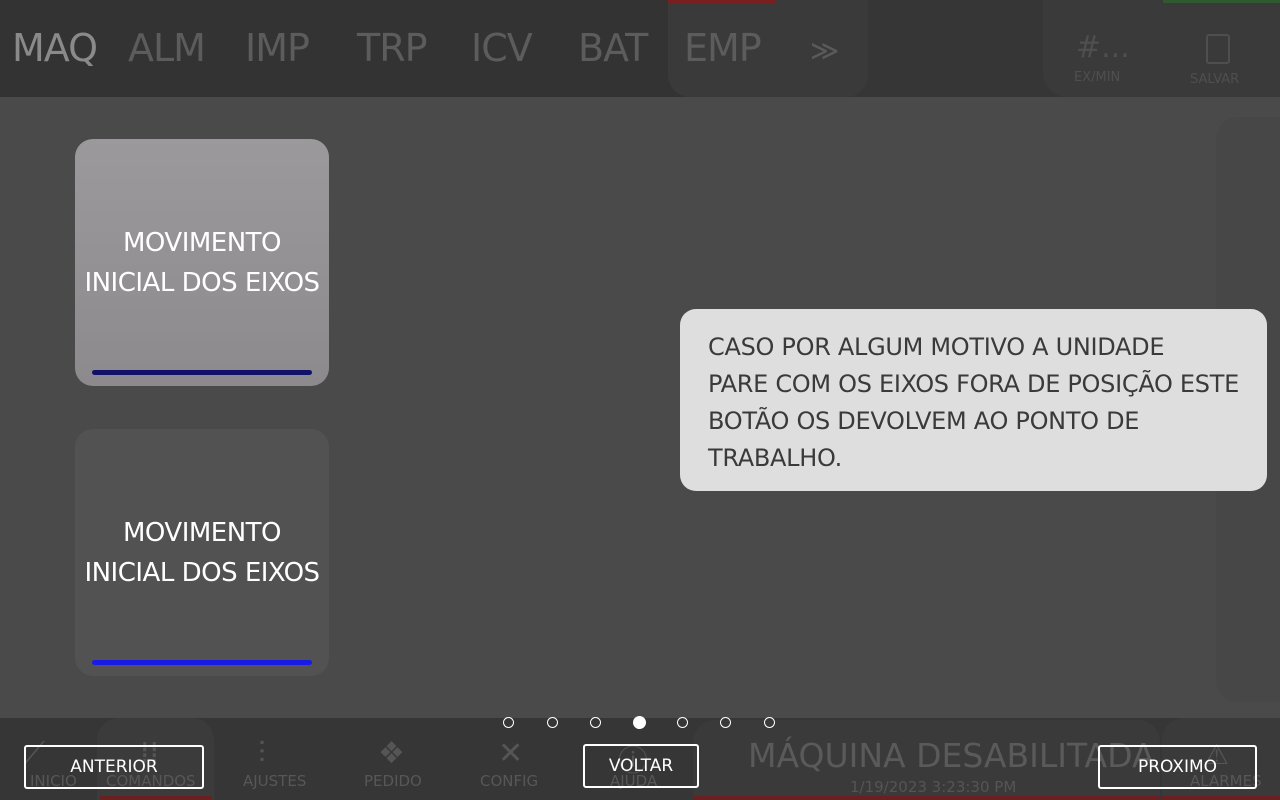 This screenshot has width=1280, height=800. What do you see at coordinates (1221, 798) in the screenshot?
I see `alarm-indicator-red` at bounding box center [1221, 798].